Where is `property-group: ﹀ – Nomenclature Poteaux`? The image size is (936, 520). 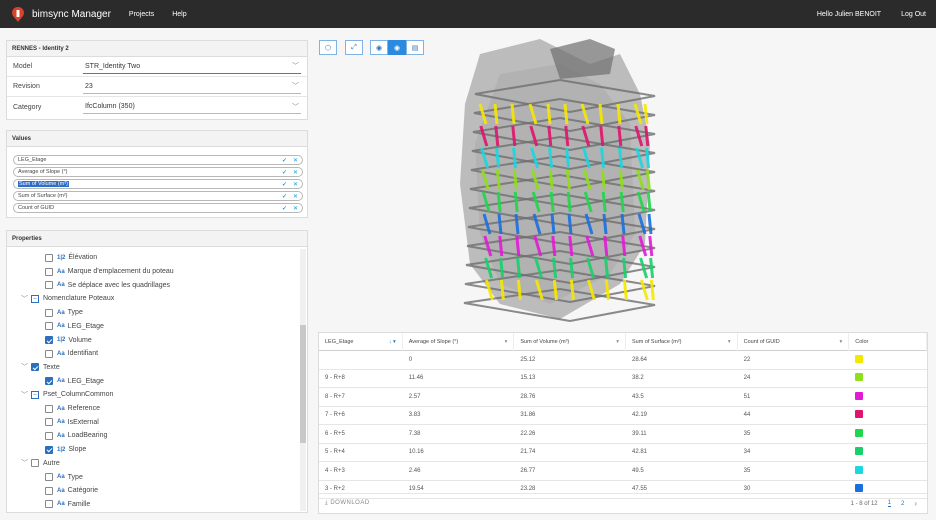 property-group: ﹀ – Nomenclature Poteaux is located at coordinates (60, 299).